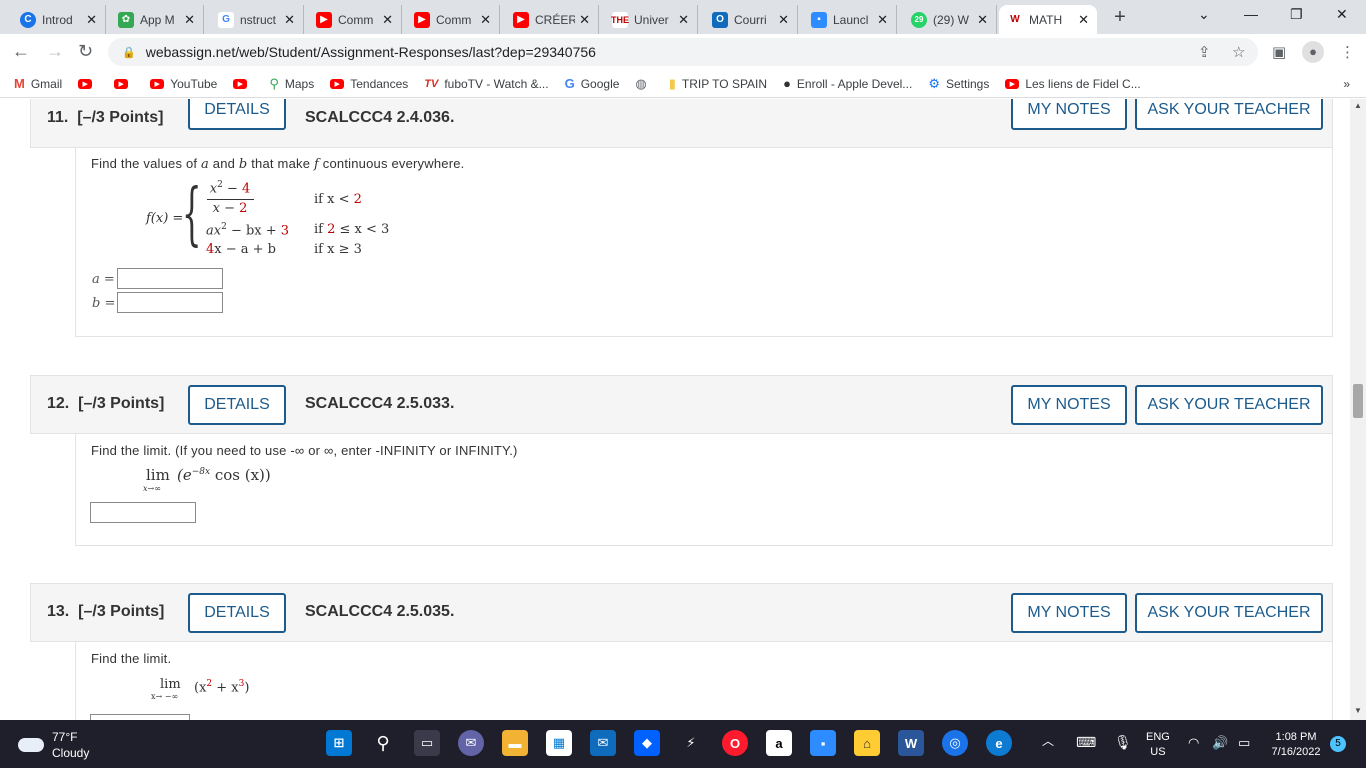  Describe the element at coordinates (369, 84) in the screenshot. I see `bookmark-tendances: ▶ Tendances` at that location.